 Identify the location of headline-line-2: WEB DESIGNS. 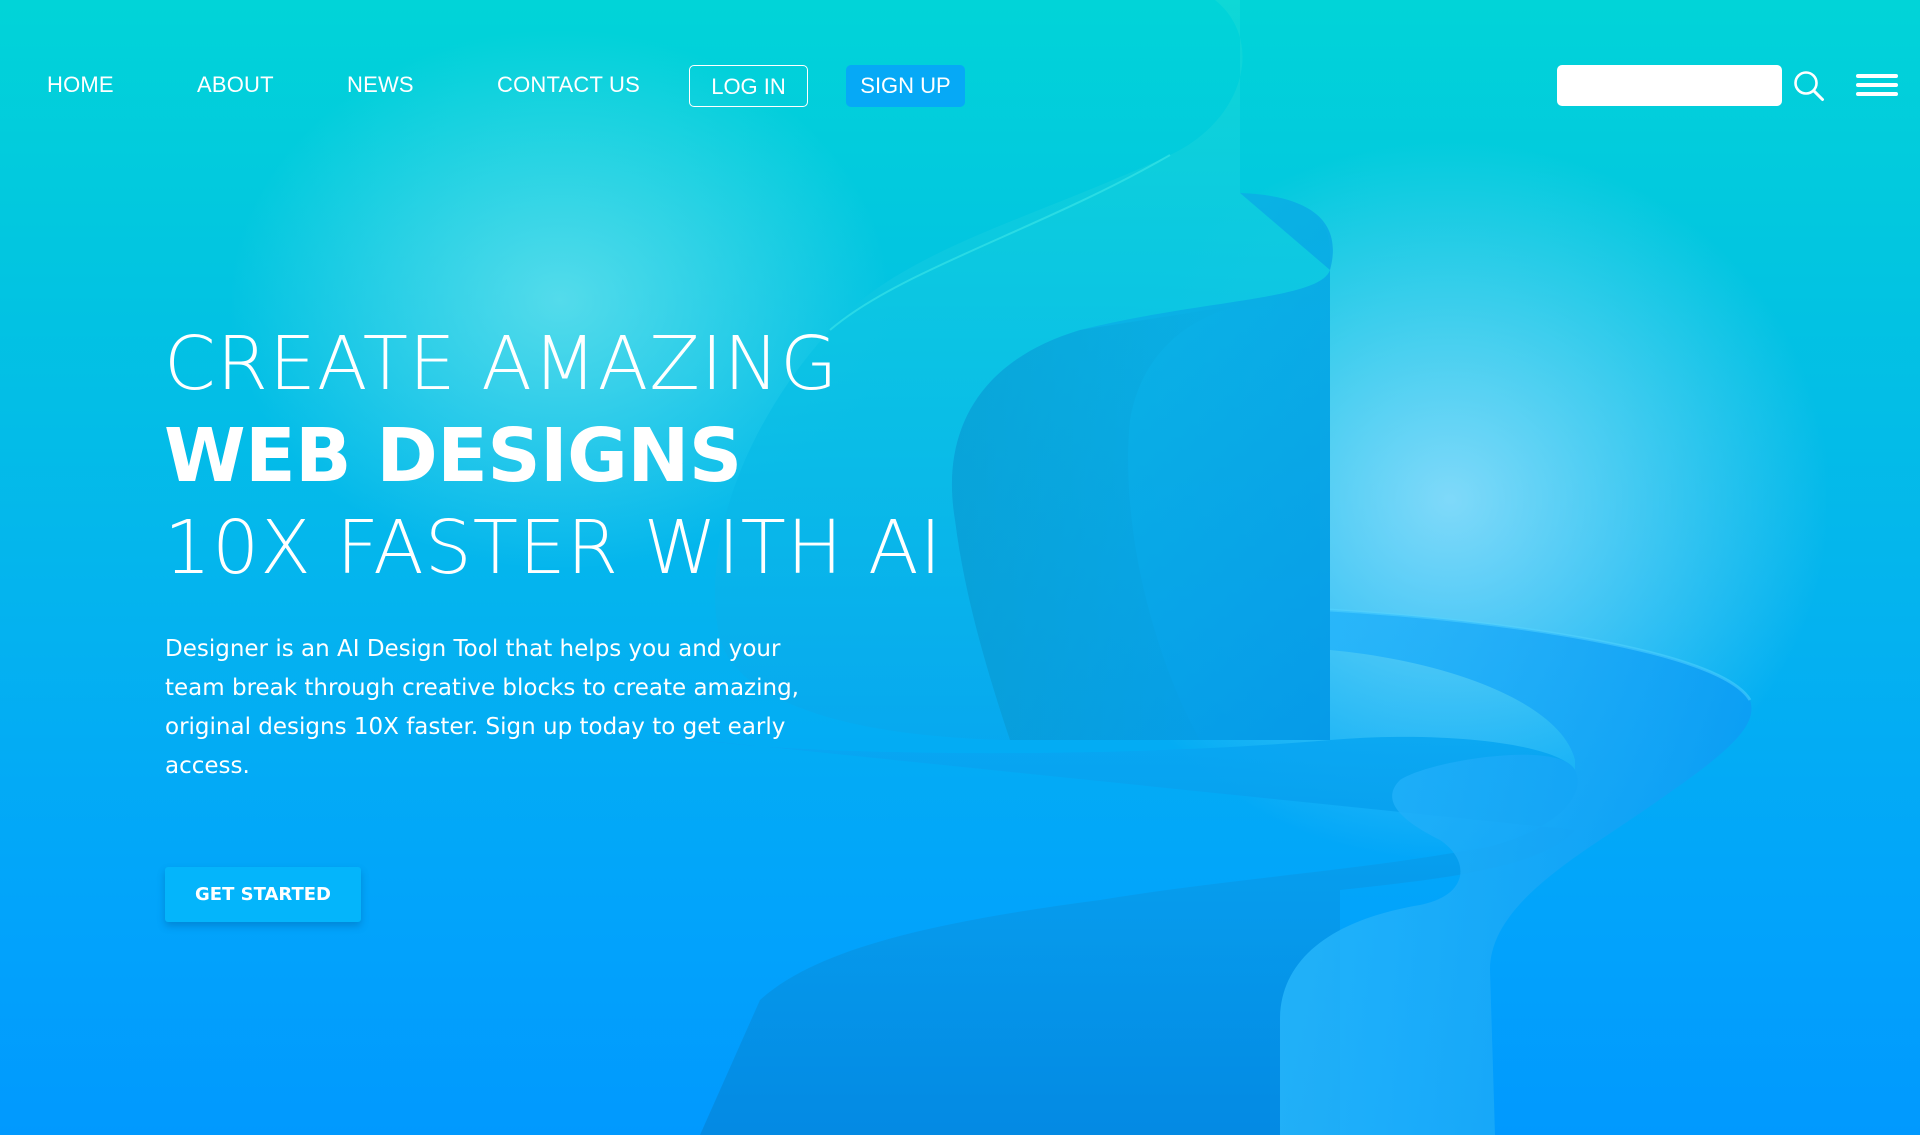
(453, 456).